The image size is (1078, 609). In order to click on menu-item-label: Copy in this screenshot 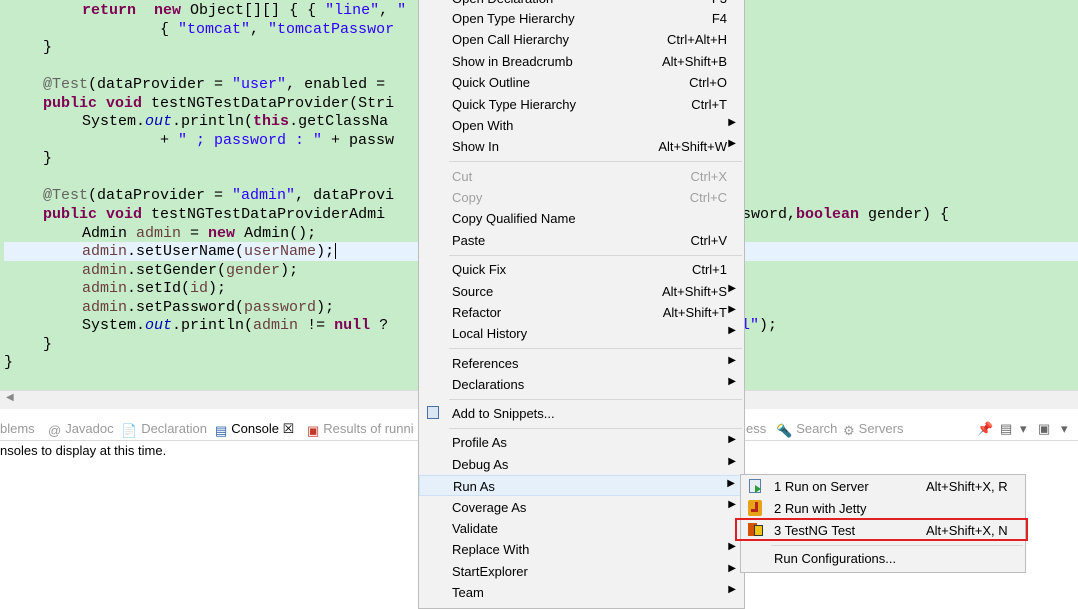, I will do `click(467, 197)`.